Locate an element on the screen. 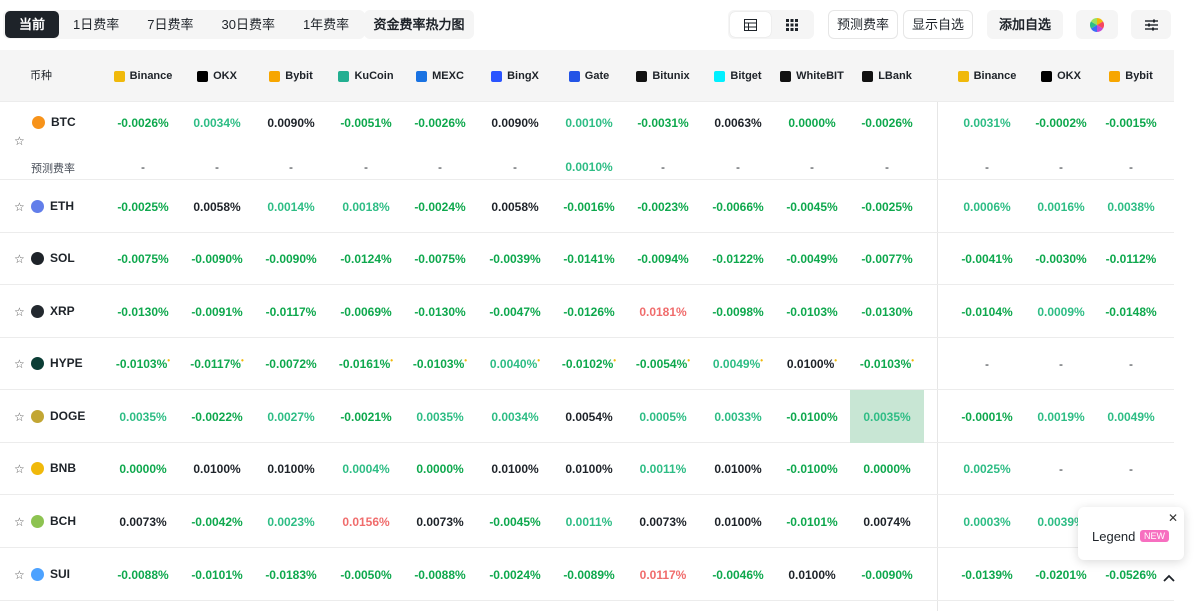  rate-cell: 0.0023% is located at coordinates (291, 522).